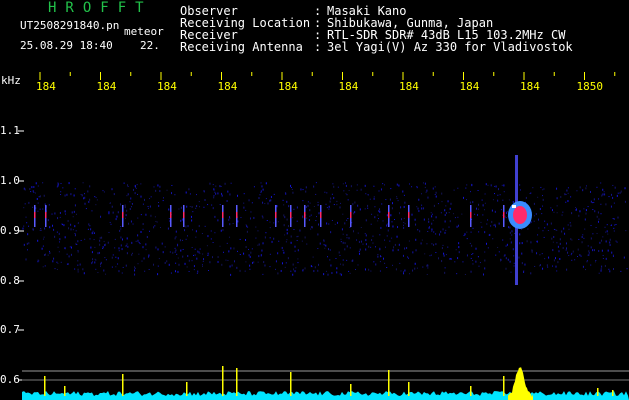 The height and width of the screenshot is (400, 629). I want to click on x-tick-label: 1850, so click(590, 86).